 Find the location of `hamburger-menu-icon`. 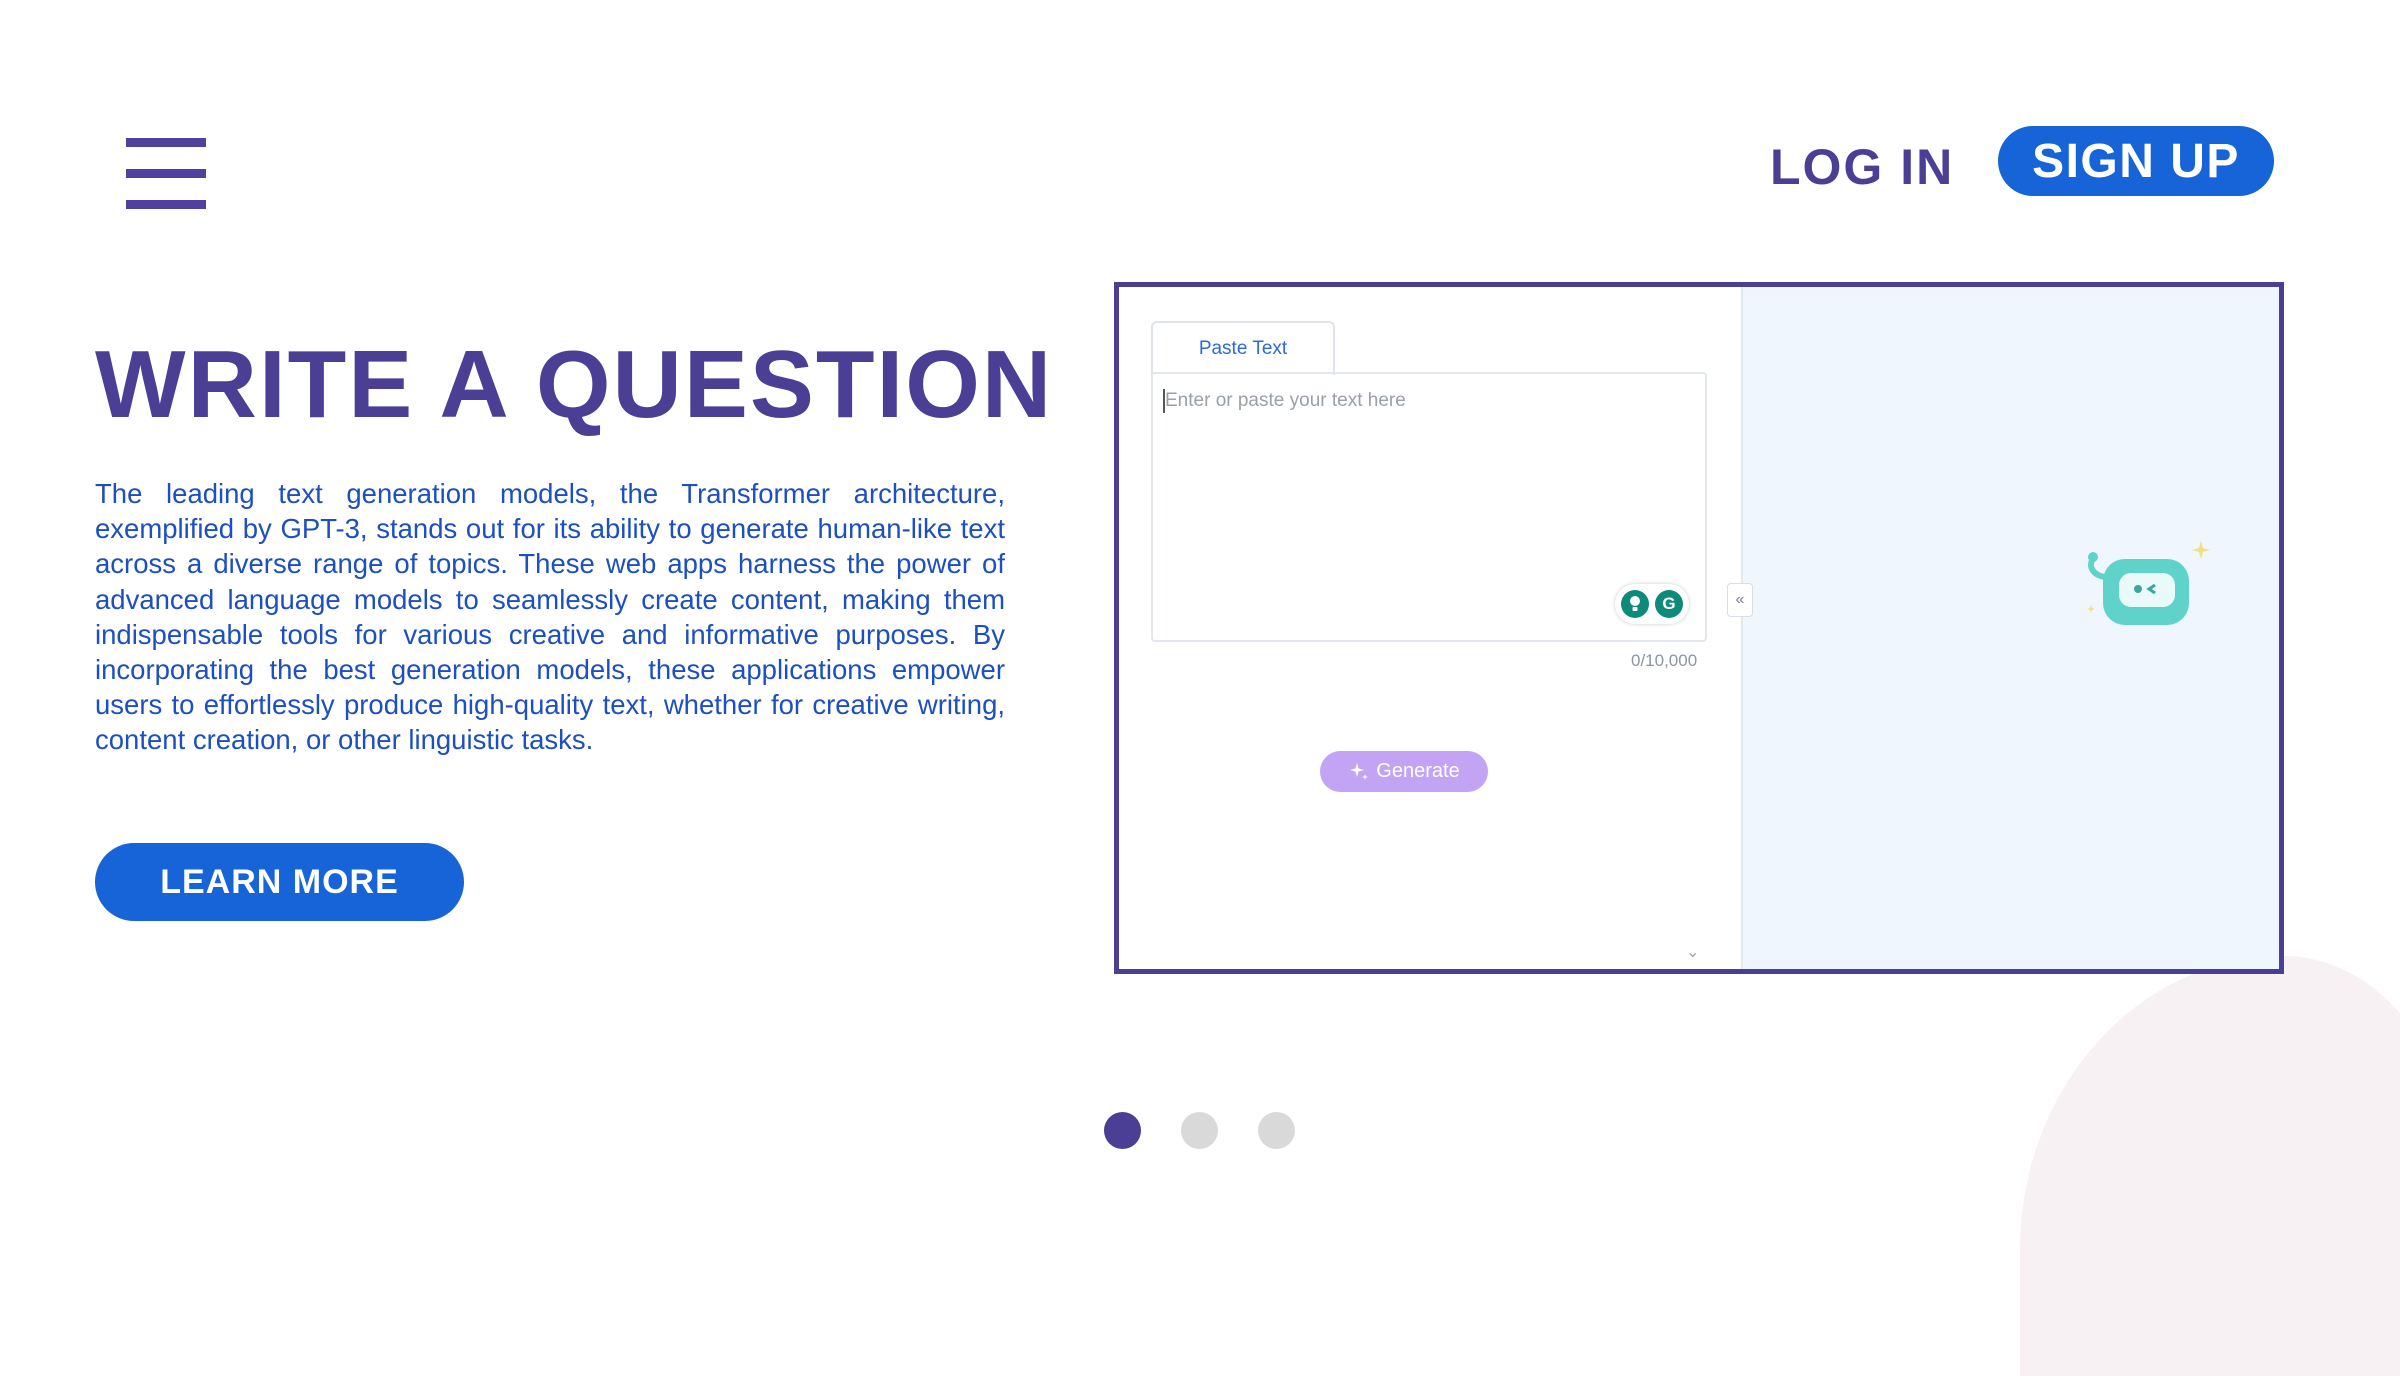

hamburger-menu-icon is located at coordinates (166, 174).